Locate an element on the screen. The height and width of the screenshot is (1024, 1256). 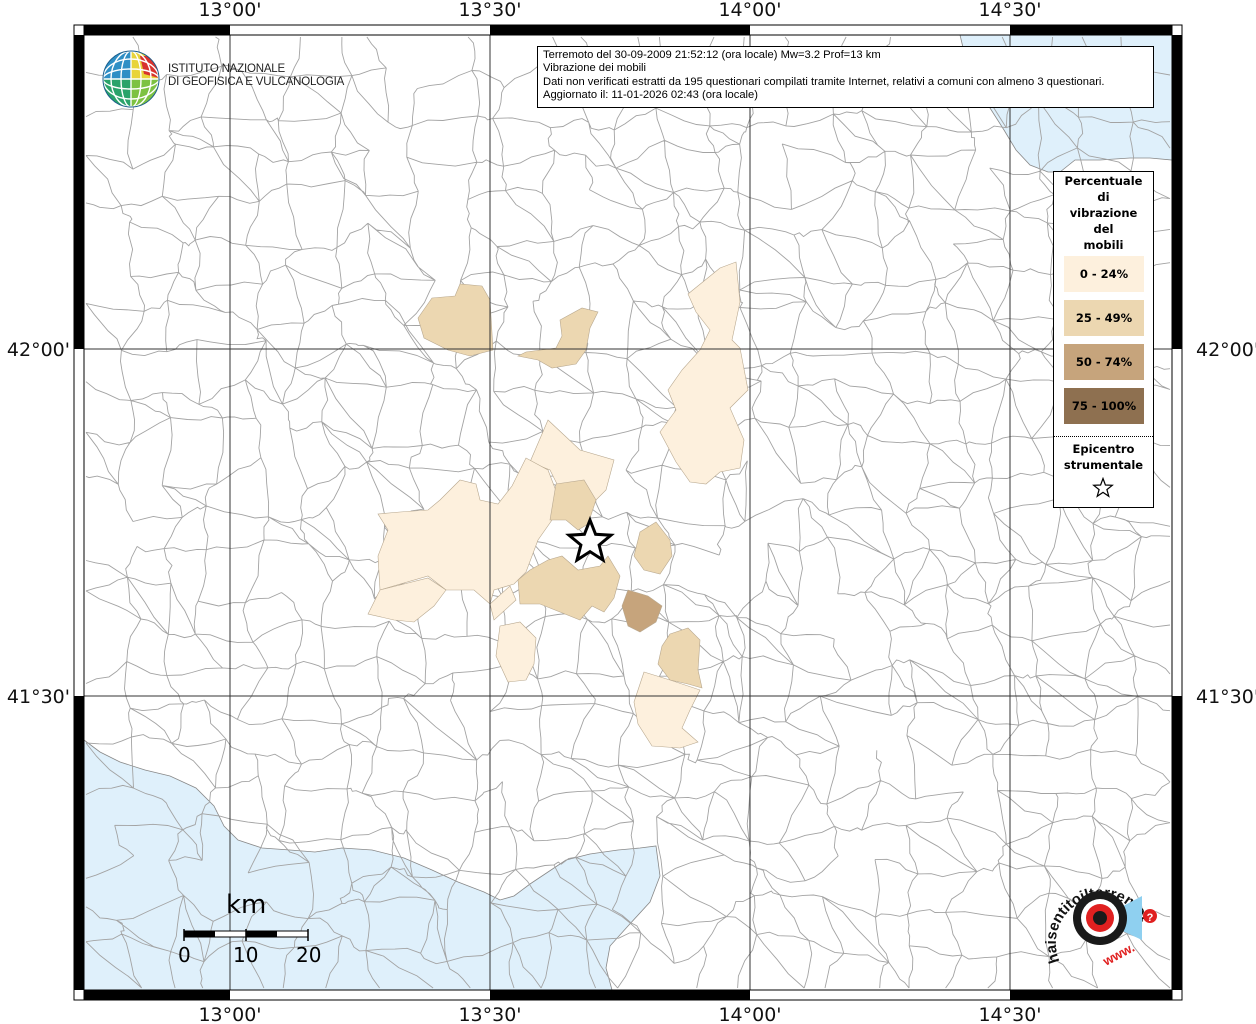
star-icon is located at coordinates (1103, 487).